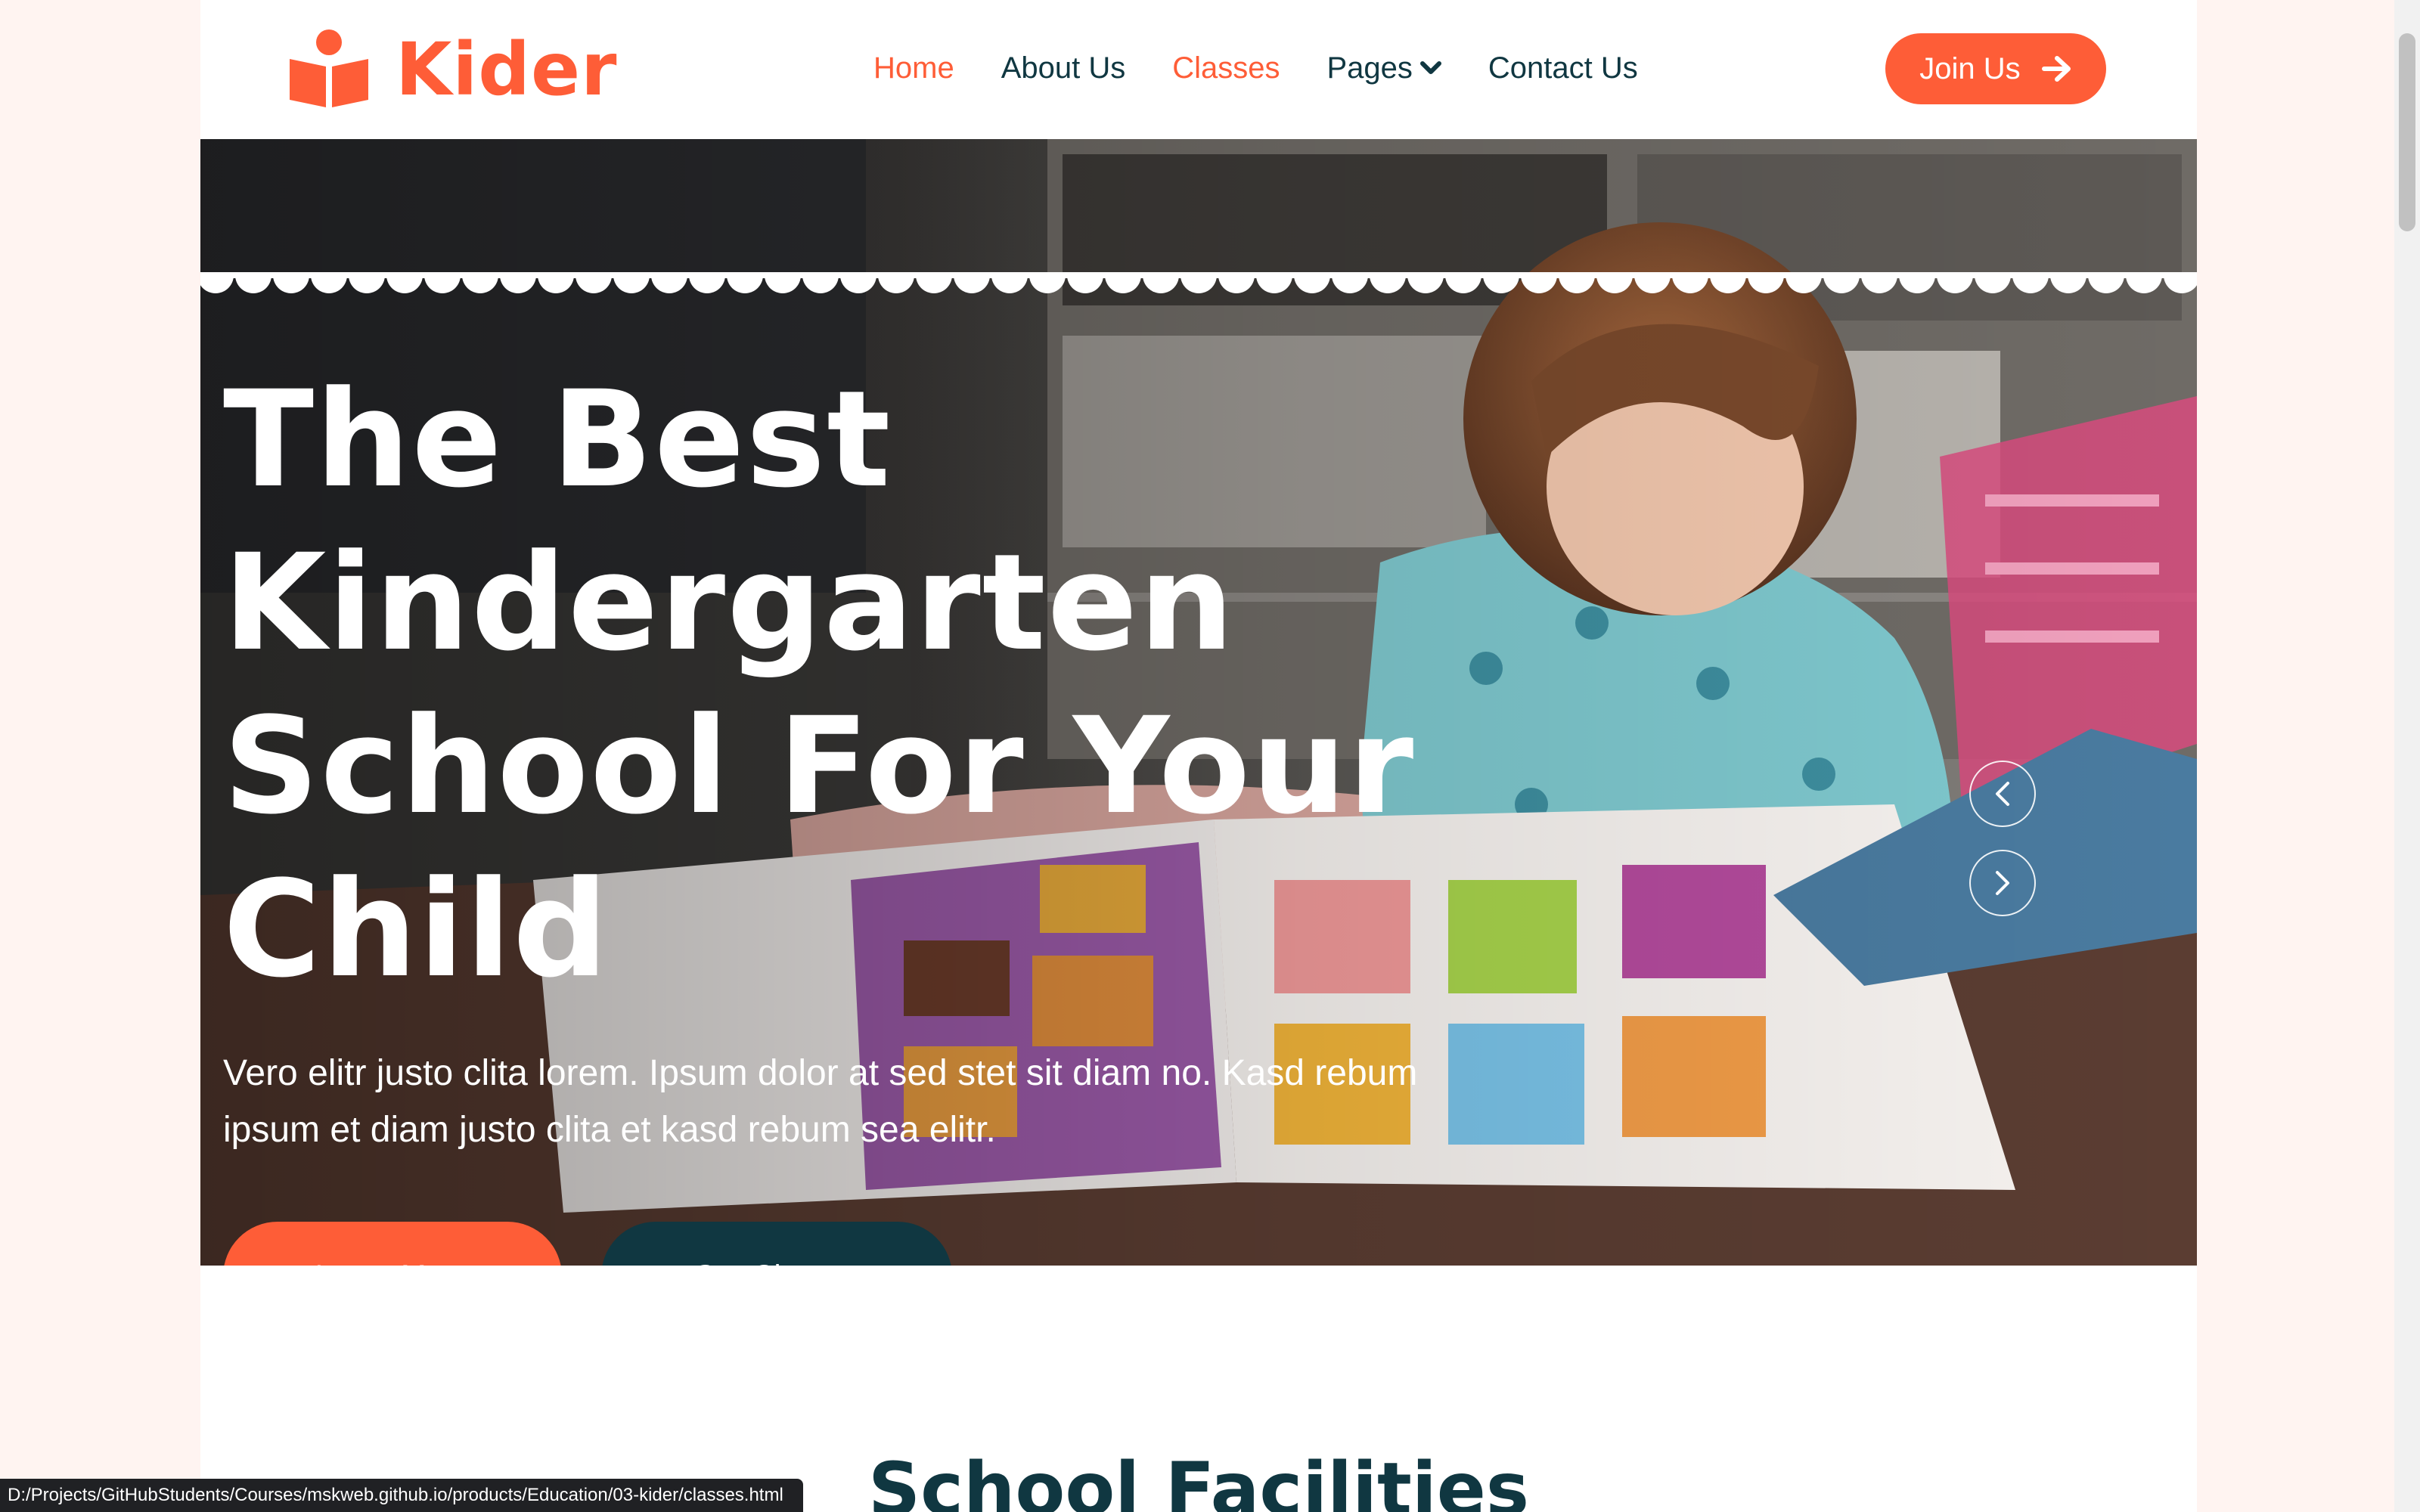 The image size is (2420, 1512). I want to click on chevron-left-icon, so click(2002, 794).